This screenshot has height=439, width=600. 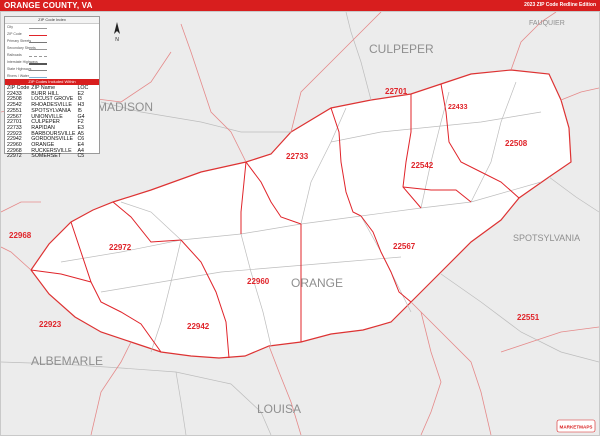 What do you see at coordinates (52, 20) in the screenshot?
I see `legend-title: ZIP Code Index` at bounding box center [52, 20].